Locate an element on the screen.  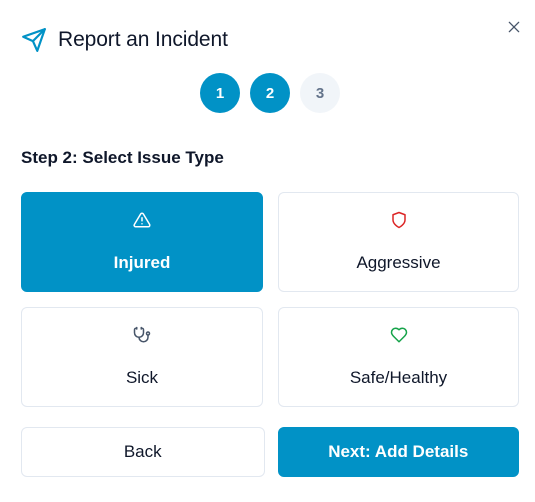
close-icon is located at coordinates (514, 27).